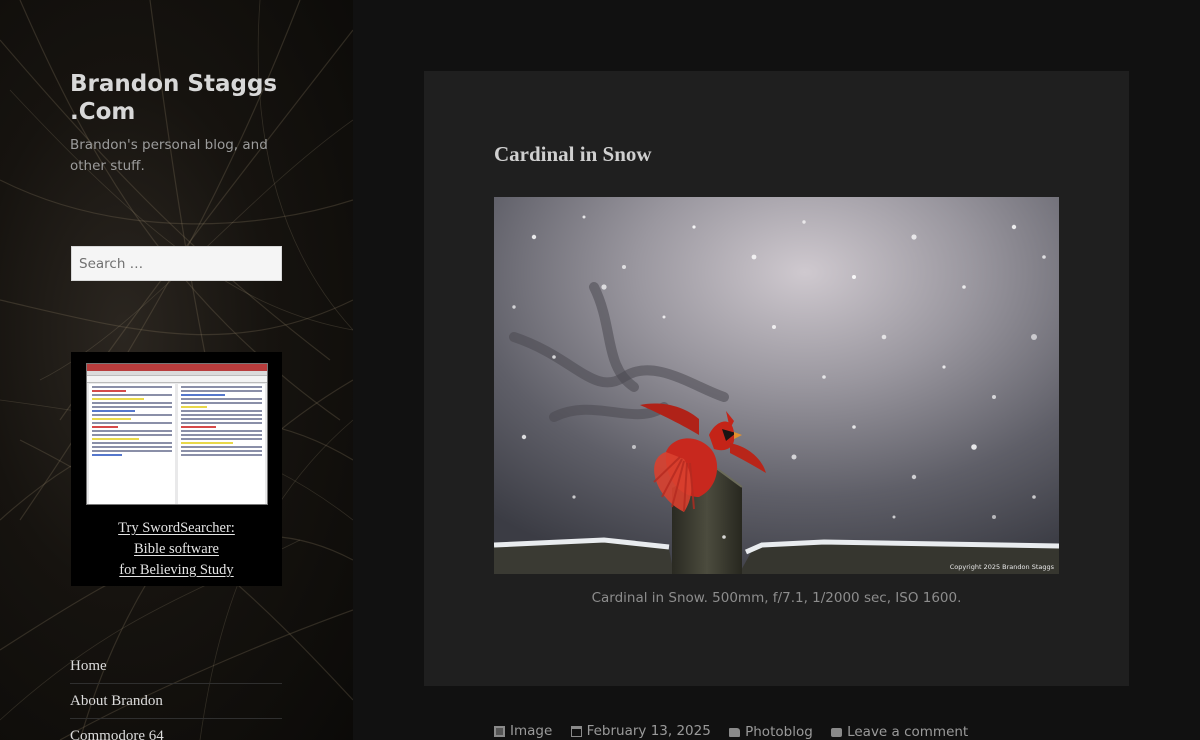 The height and width of the screenshot is (740, 1200). What do you see at coordinates (837, 732) in the screenshot?
I see `comment-icon` at bounding box center [837, 732].